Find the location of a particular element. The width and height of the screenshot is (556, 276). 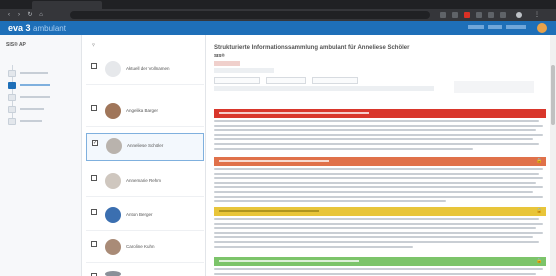

sidebar-step-active is located at coordinates (43, 85).